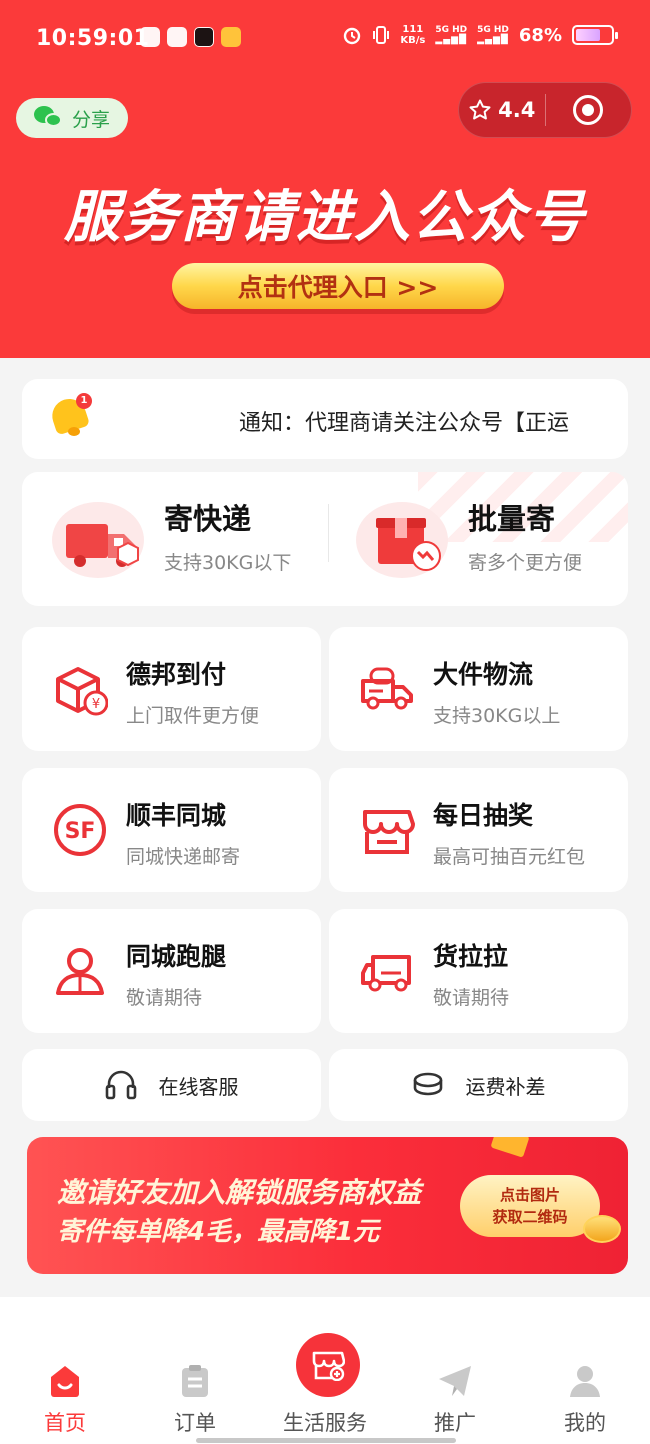 The height and width of the screenshot is (1444, 650). Describe the element at coordinates (585, 1381) in the screenshot. I see `user-icon` at that location.